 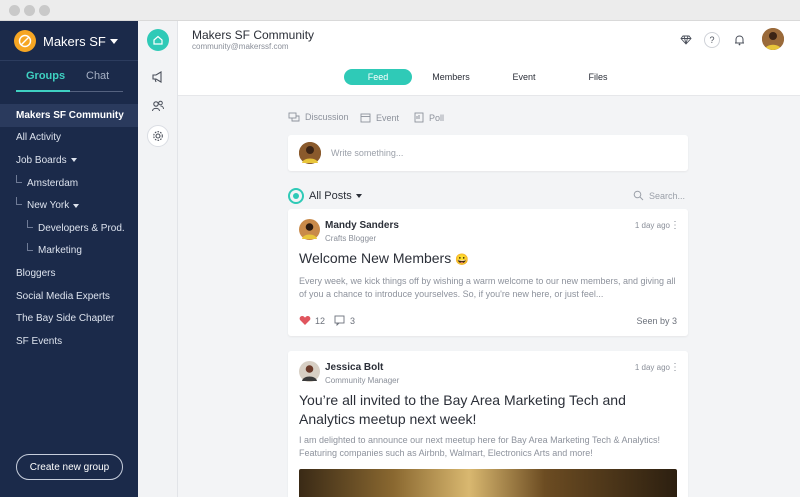 What do you see at coordinates (598, 77) in the screenshot?
I see `tab-files: Files` at bounding box center [598, 77].